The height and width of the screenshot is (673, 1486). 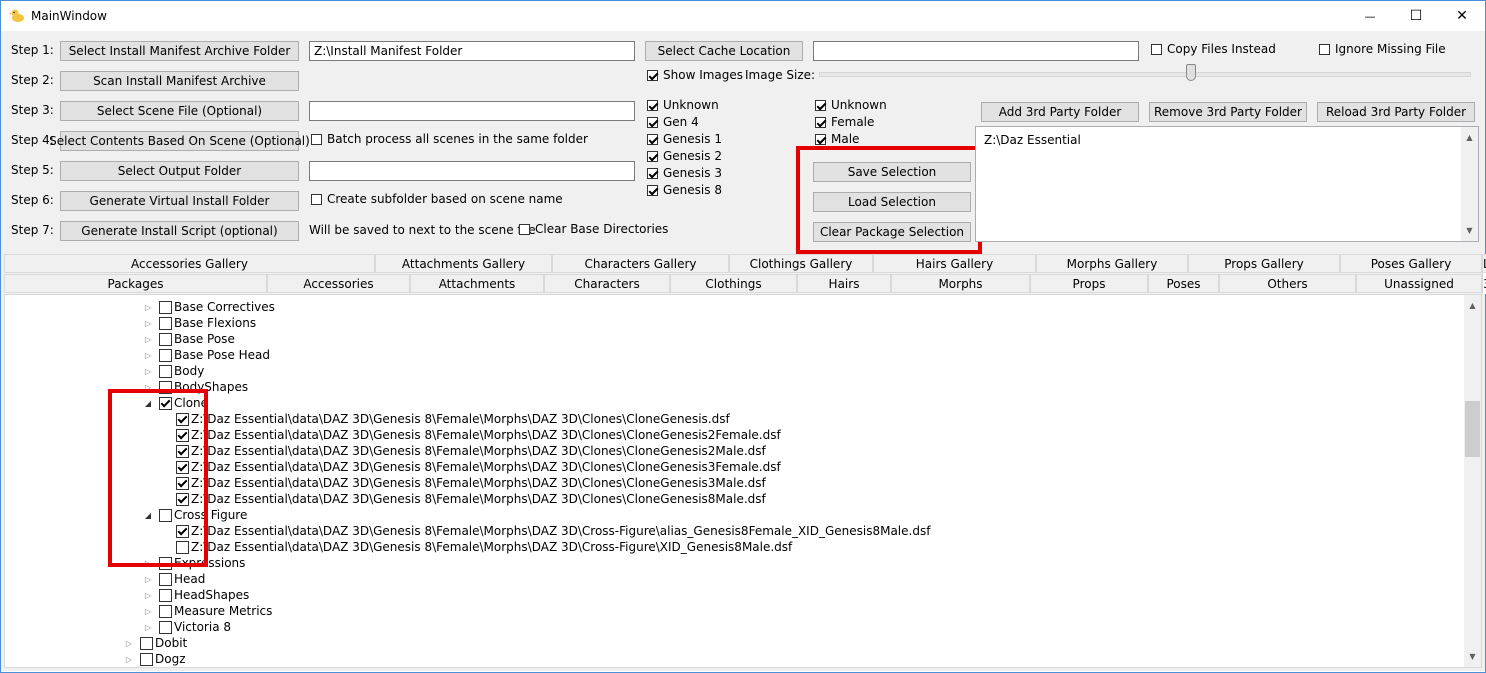 I want to click on tab: Props, so click(x=1089, y=283).